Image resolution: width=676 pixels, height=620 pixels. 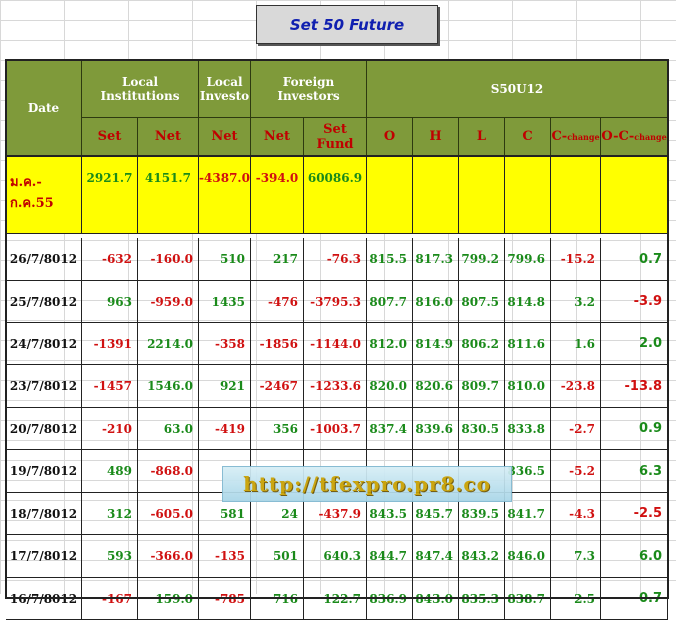 I want to click on cell-set-fund: -1003.7, so click(x=335, y=429).